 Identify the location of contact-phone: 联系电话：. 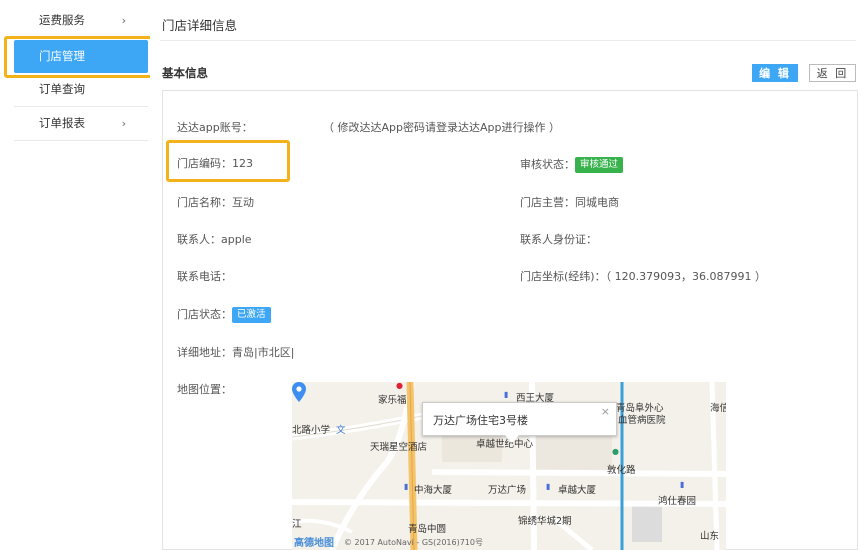
(204, 276).